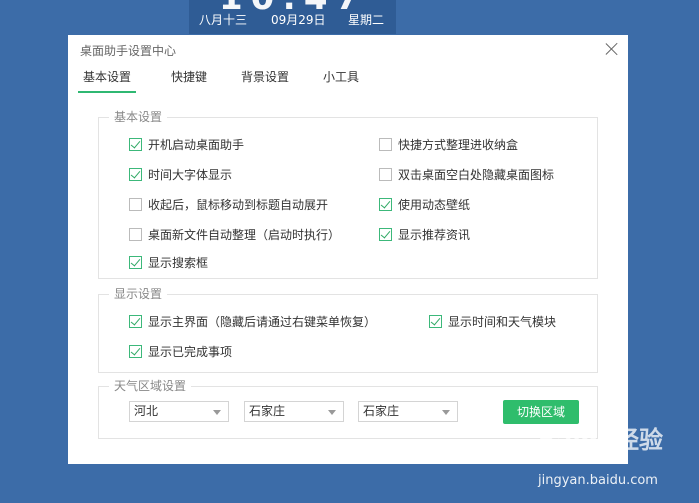  Describe the element at coordinates (135, 204) in the screenshot. I see `hover-expand-checkbox` at that location.